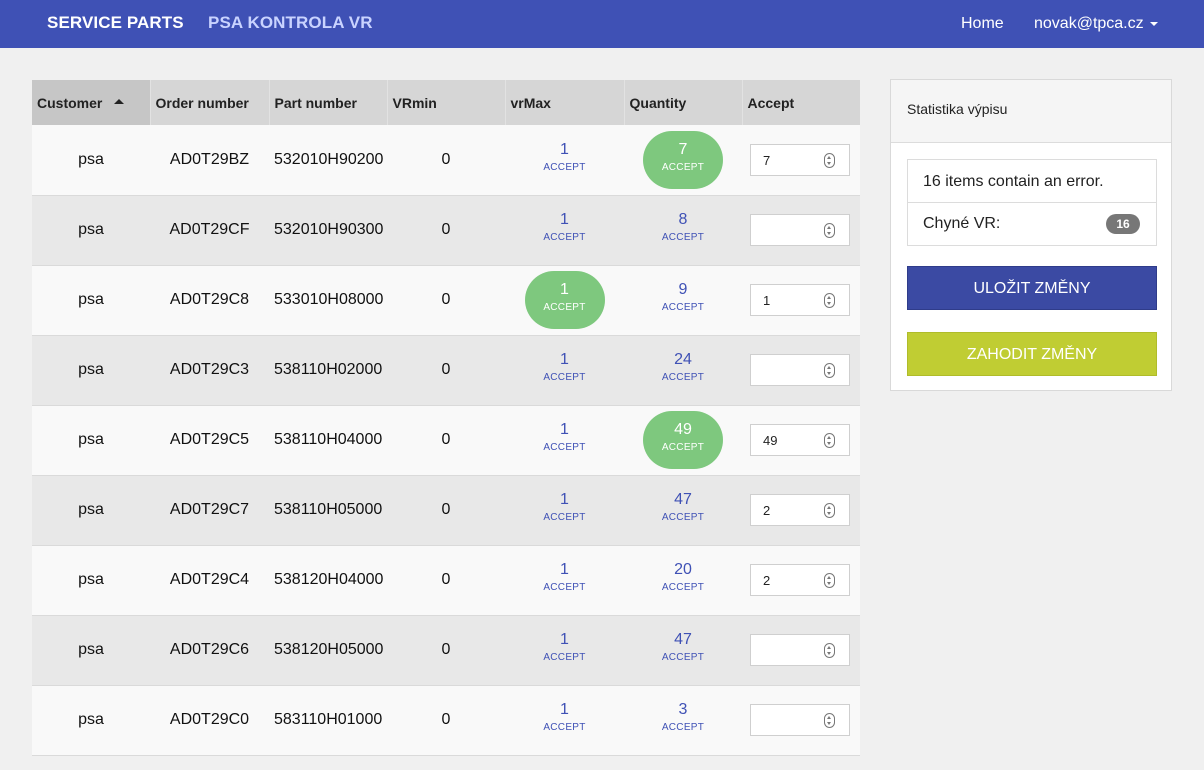 This screenshot has width=1204, height=770. I want to click on quantity-accept-button: 24 ACCEPT, so click(683, 370).